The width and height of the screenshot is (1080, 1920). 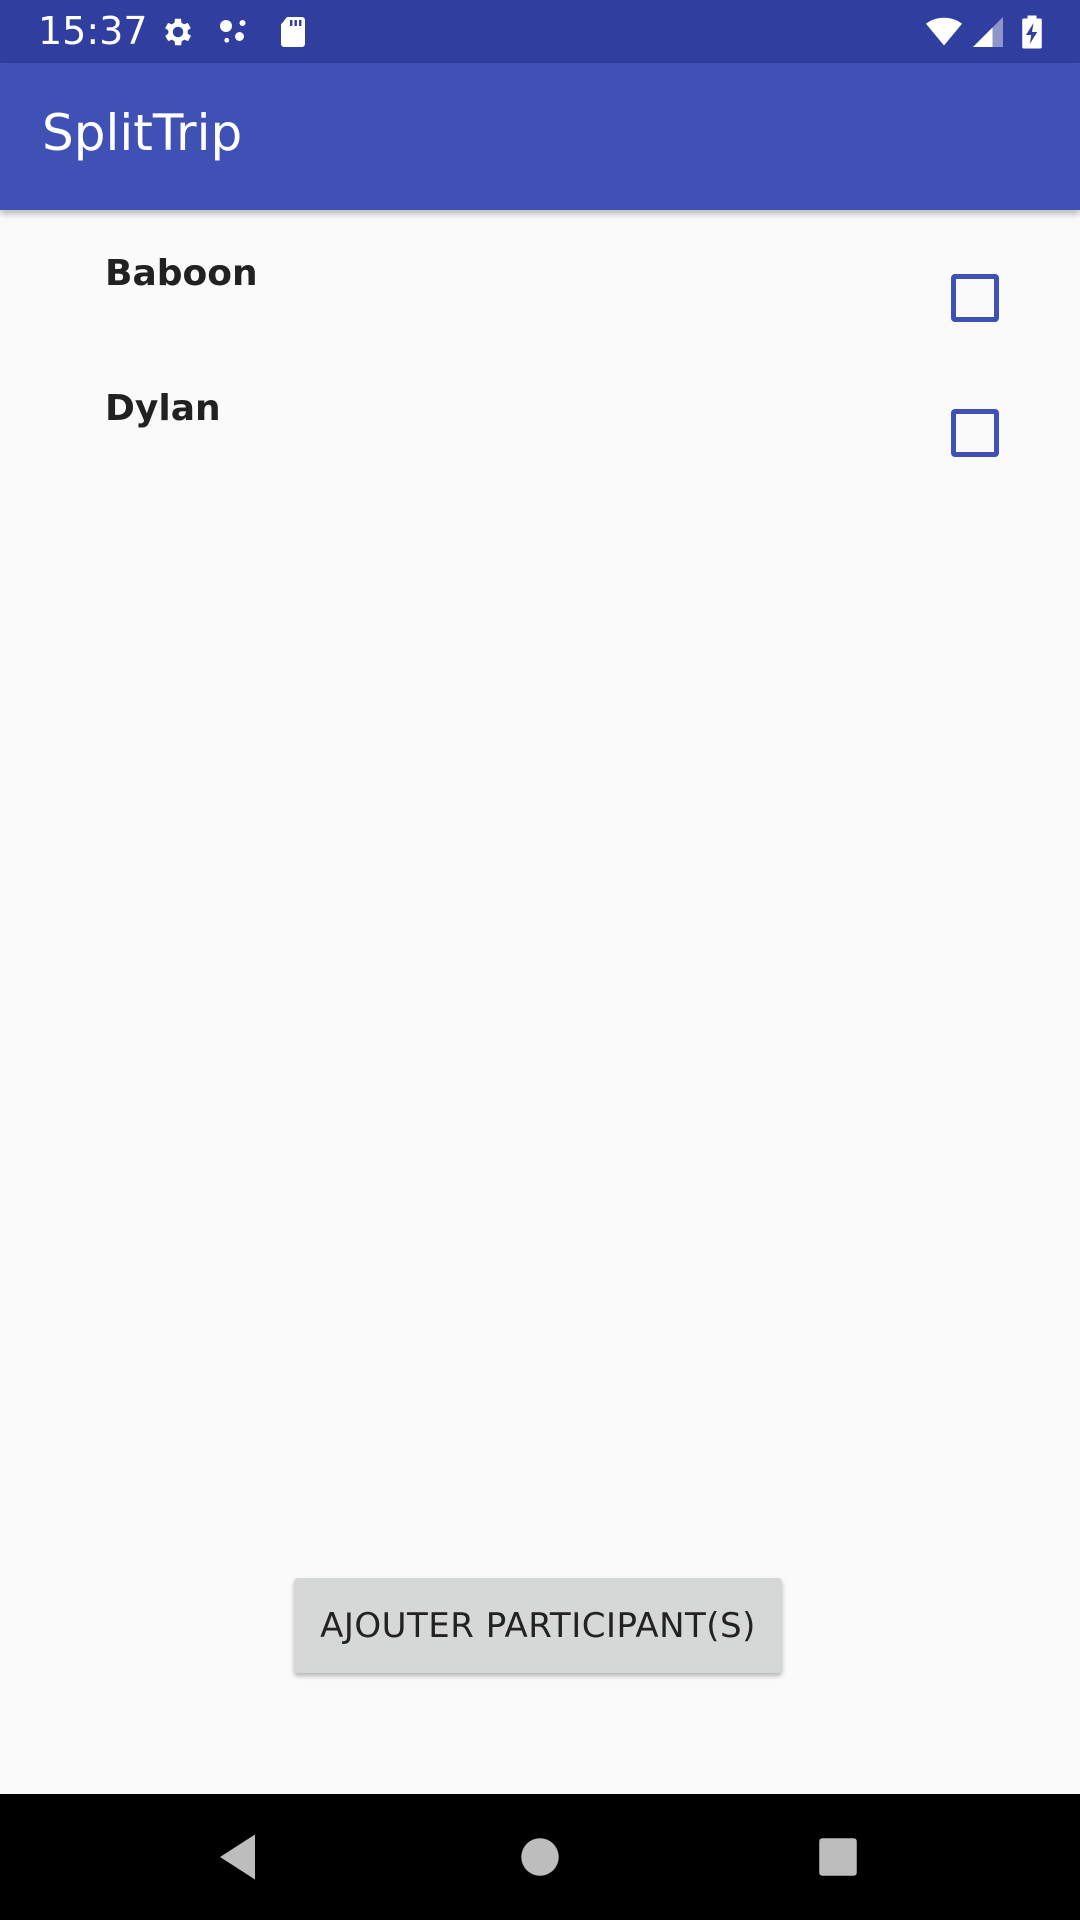 What do you see at coordinates (235, 32) in the screenshot?
I see `assistant-dots-icon` at bounding box center [235, 32].